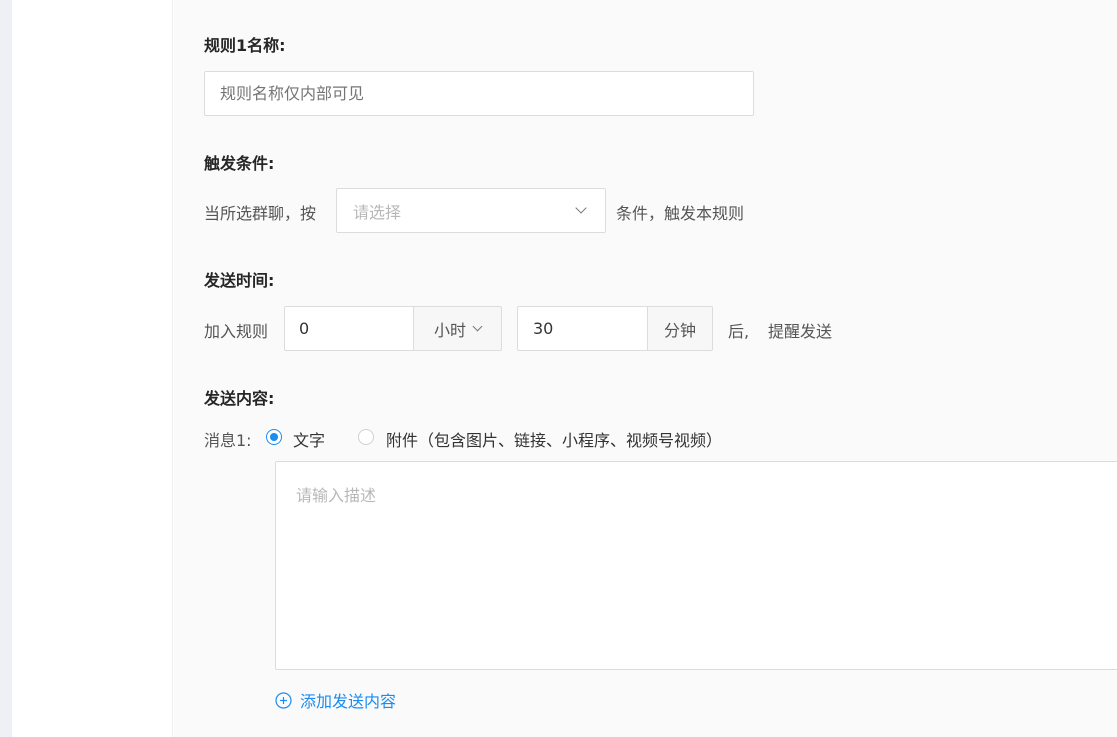 This screenshot has width=1117, height=737. I want to click on trigger-prefix: 当所选群聊，按, so click(260, 213).